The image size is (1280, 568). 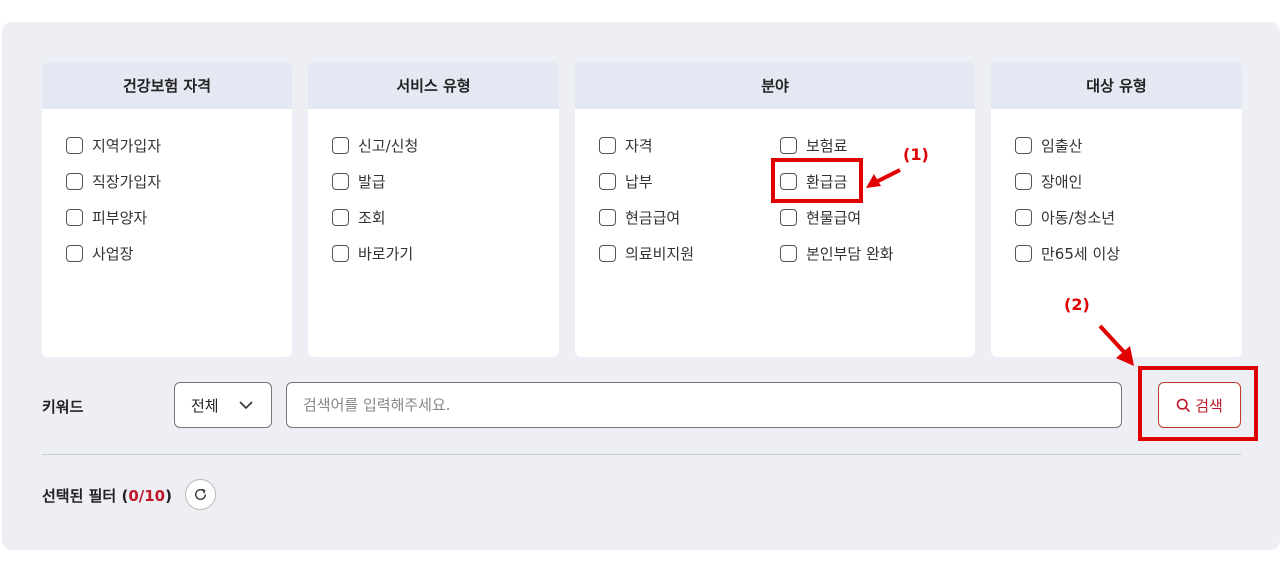 What do you see at coordinates (205, 405) in the screenshot?
I see `search-scope-value: 전체` at bounding box center [205, 405].